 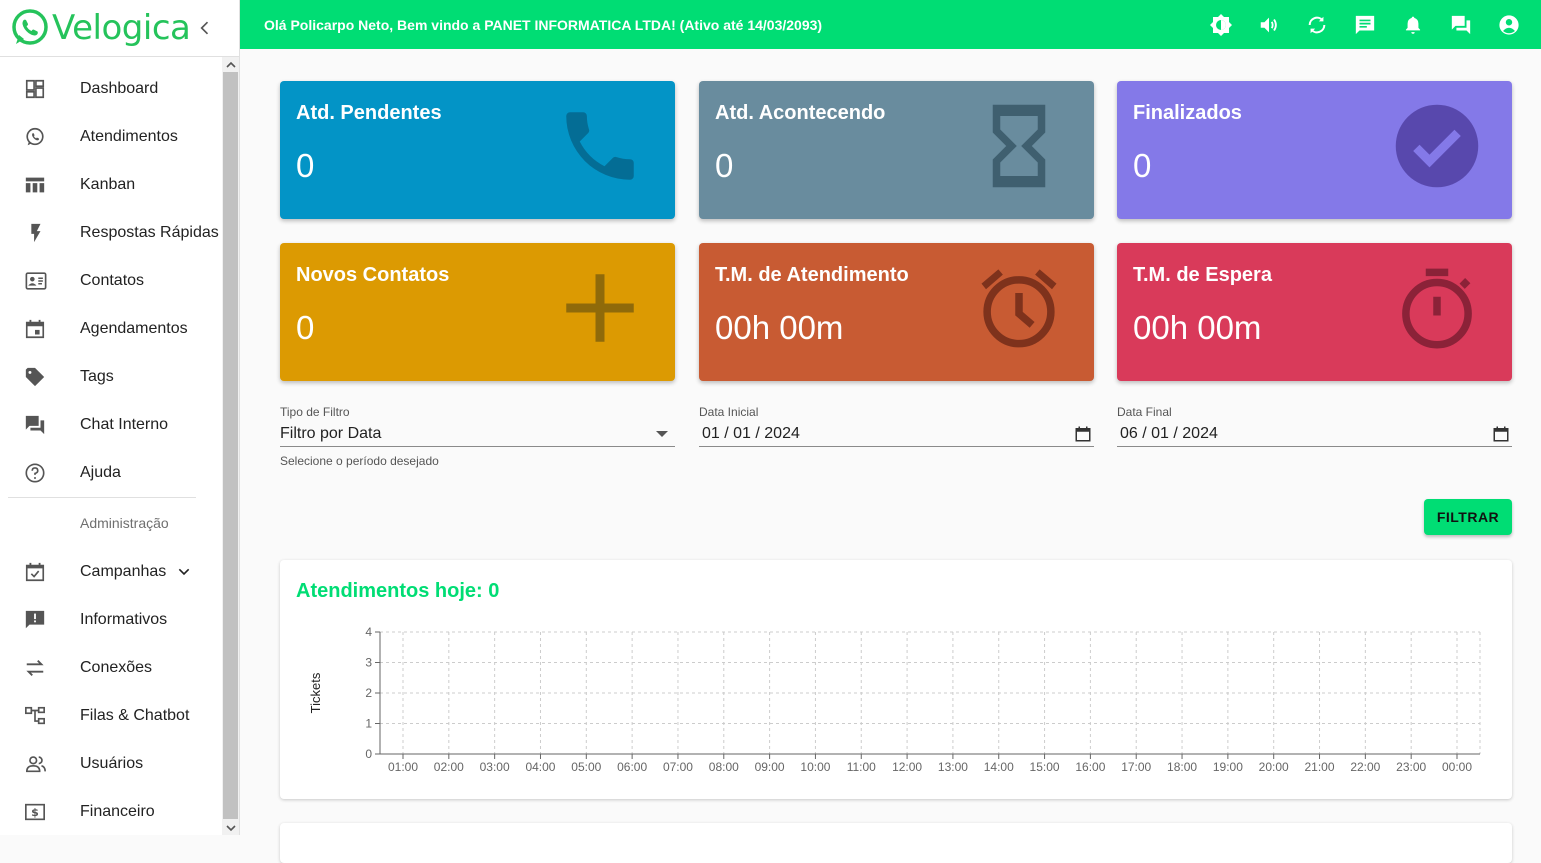 What do you see at coordinates (111, 137) in the screenshot?
I see `sidebar-item-atendimentos: Atendimentos` at bounding box center [111, 137].